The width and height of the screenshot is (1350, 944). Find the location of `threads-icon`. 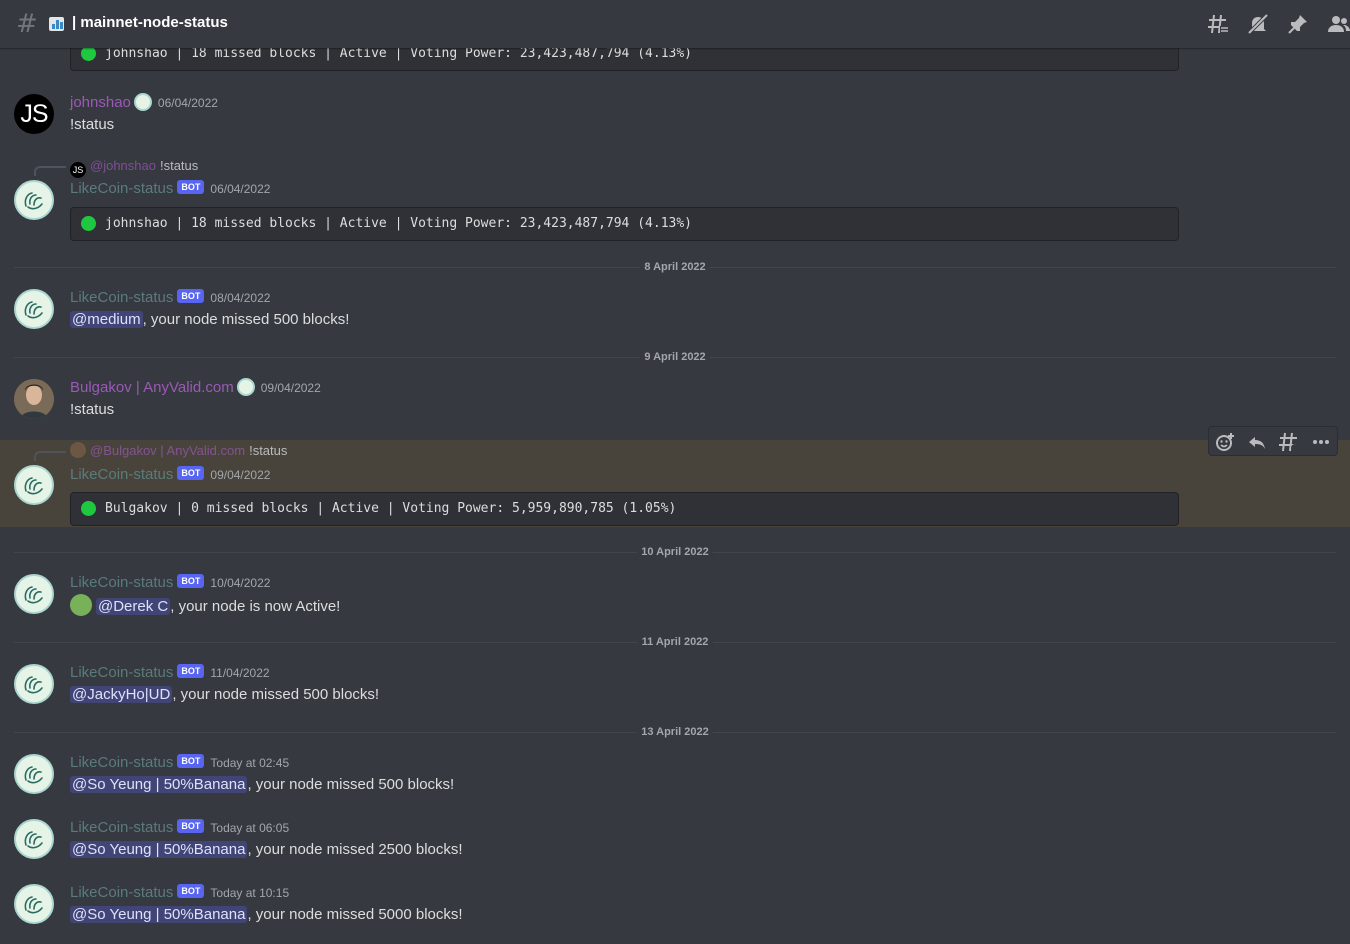

threads-icon is located at coordinates (1218, 24).